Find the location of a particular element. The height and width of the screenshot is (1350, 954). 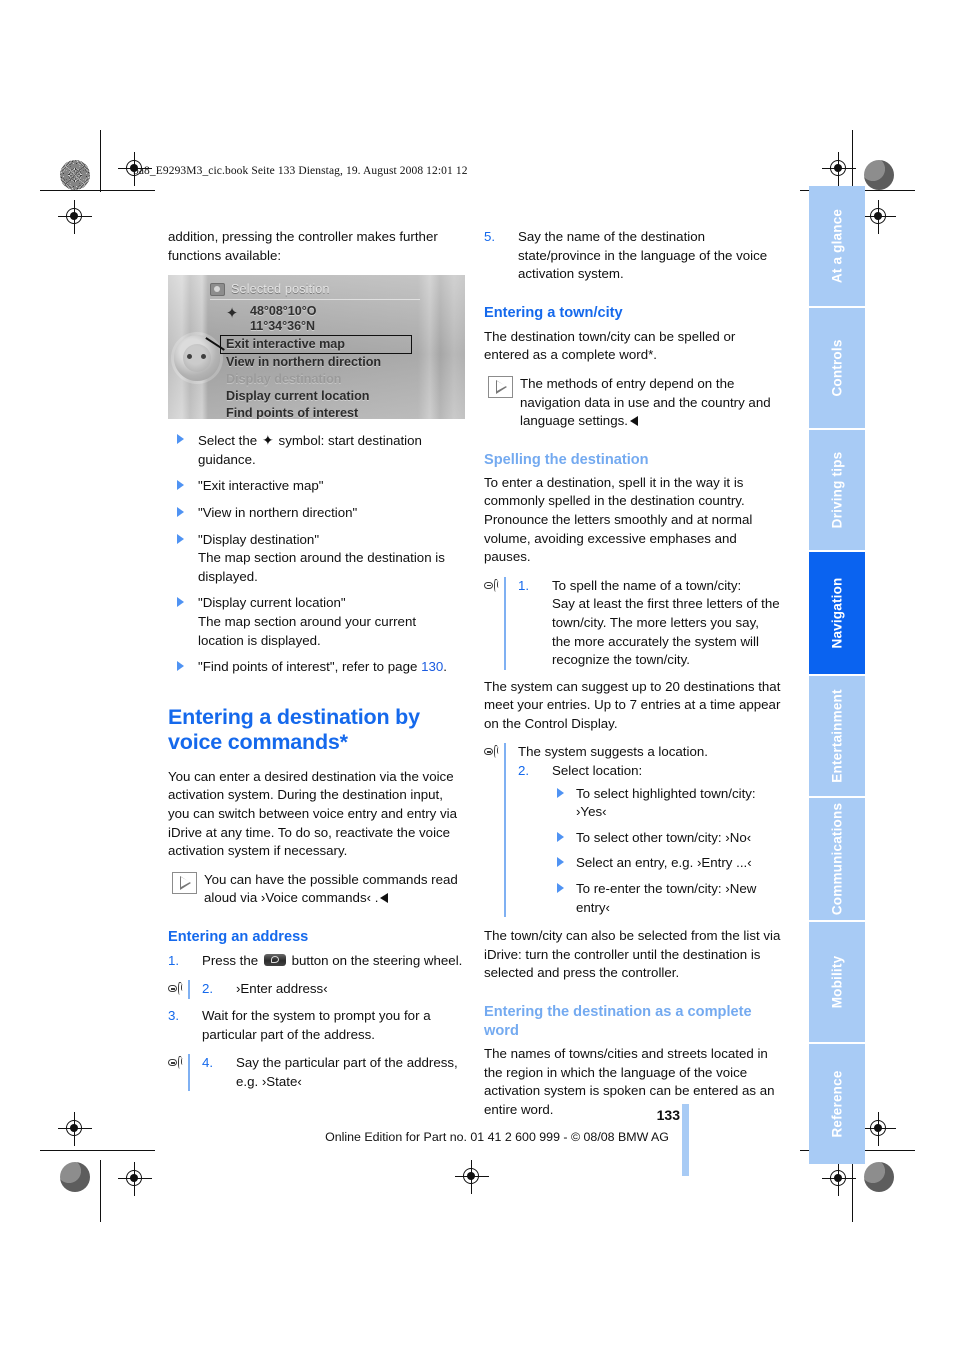

bullet-lead: Select the is located at coordinates (228, 441).